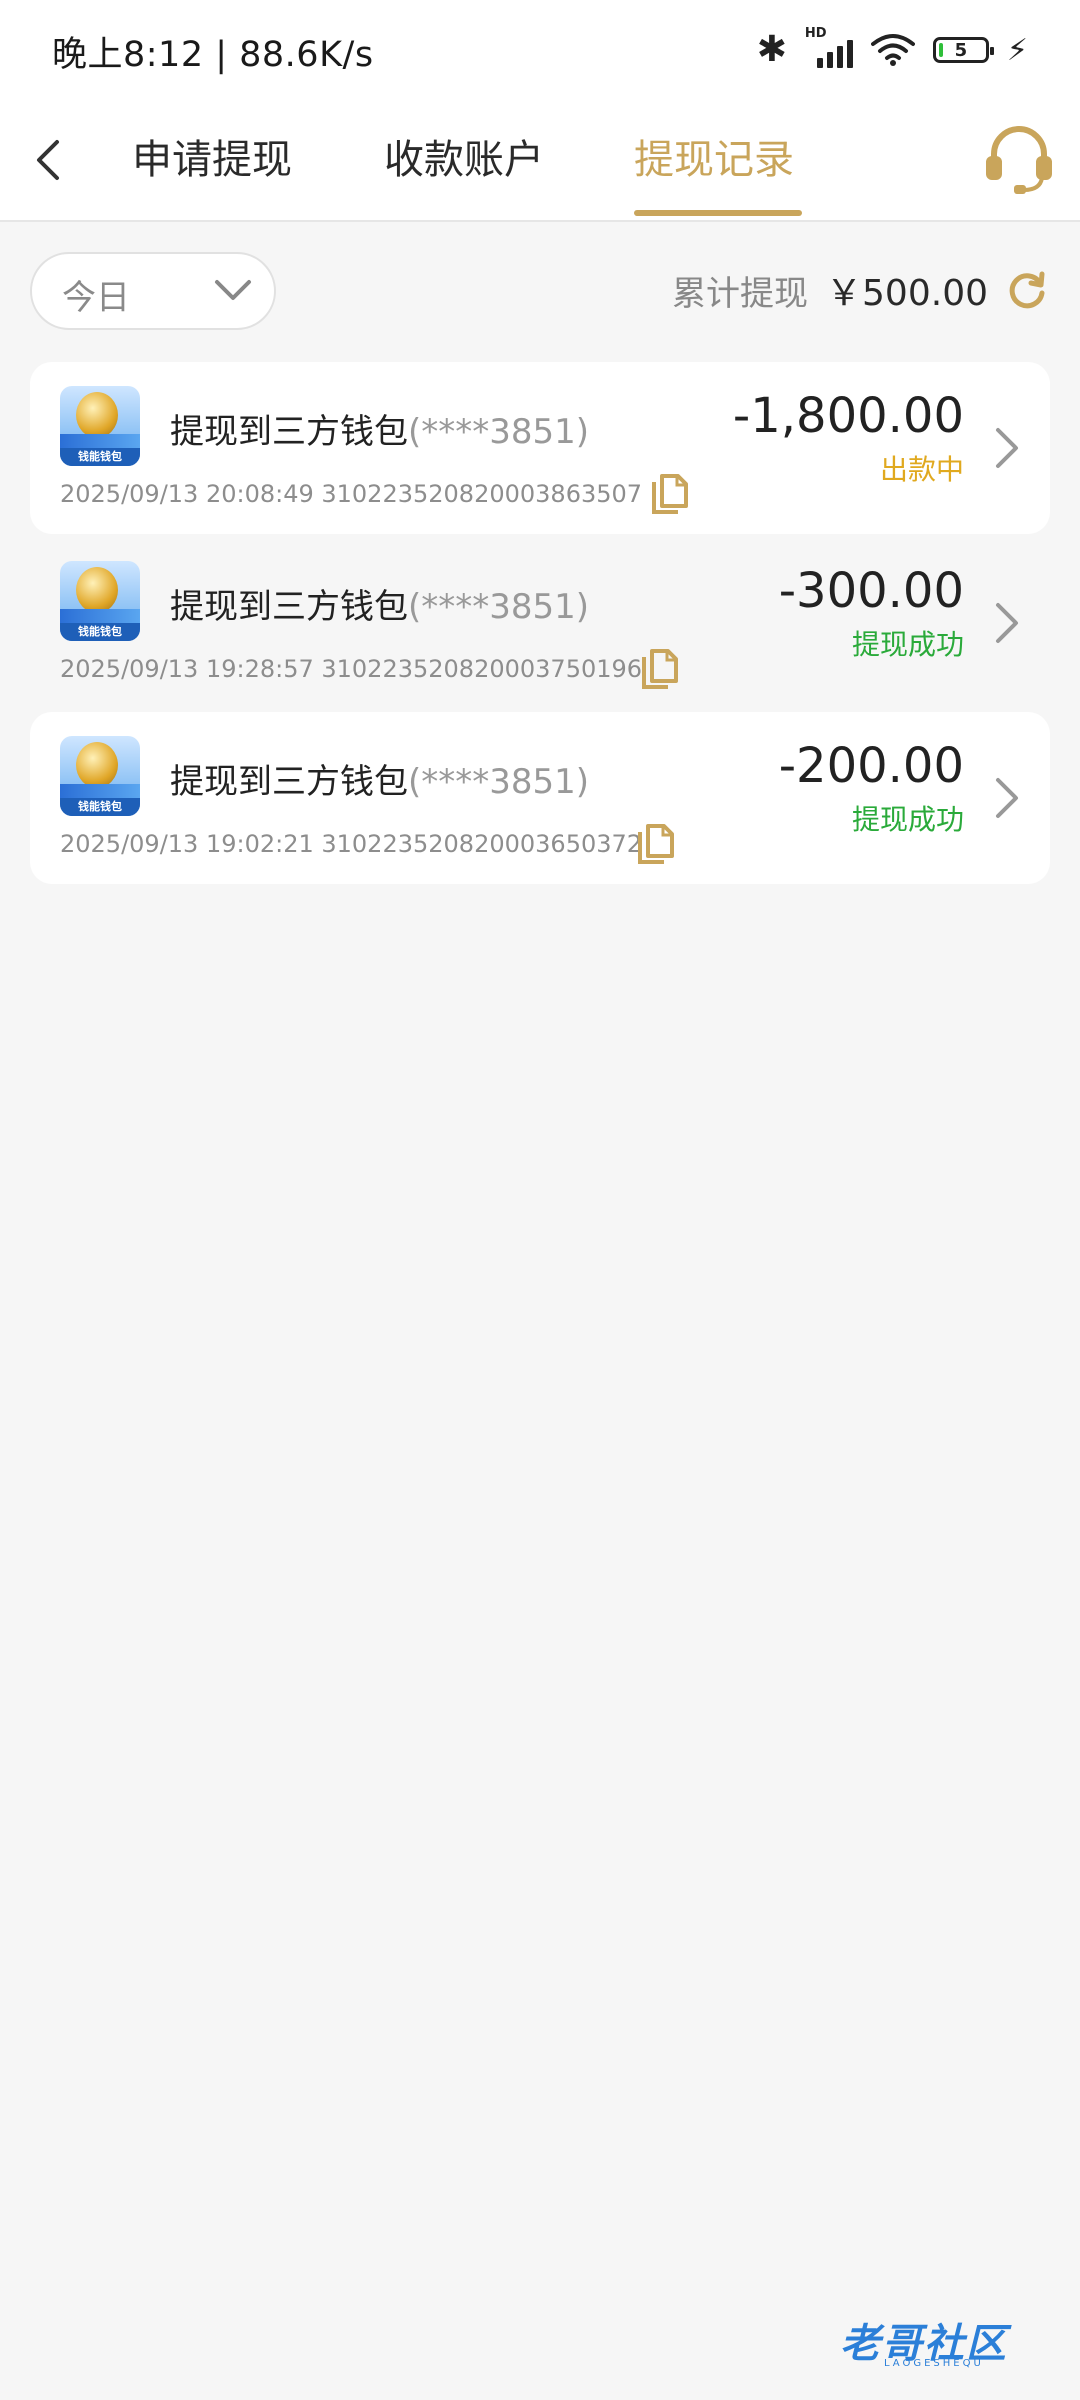 The height and width of the screenshot is (2400, 1080). I want to click on headset-icon, so click(1019, 159).